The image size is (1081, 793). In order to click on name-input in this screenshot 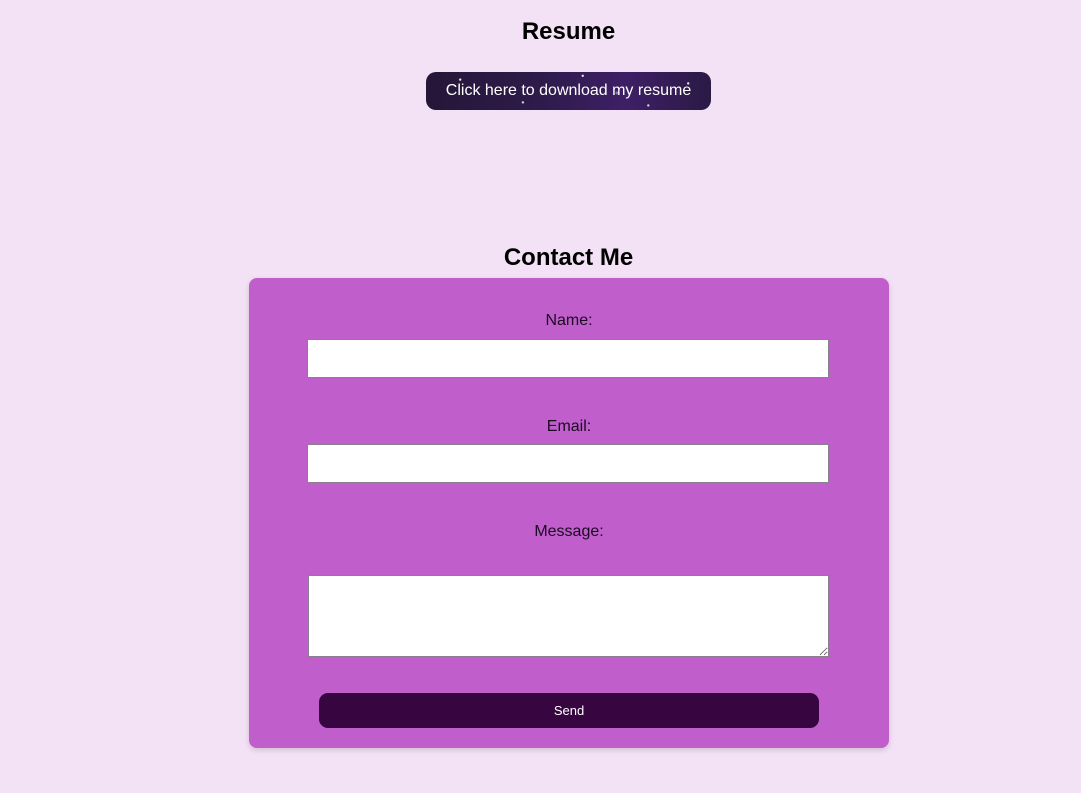, I will do `click(568, 358)`.